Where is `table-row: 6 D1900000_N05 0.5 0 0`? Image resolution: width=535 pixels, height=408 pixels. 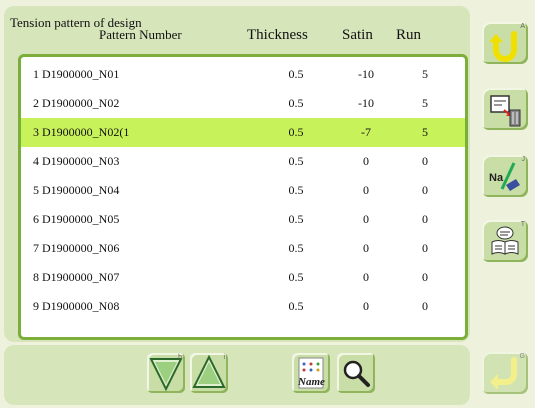 table-row: 6 D1900000_N05 0.5 0 0 is located at coordinates (243, 219).